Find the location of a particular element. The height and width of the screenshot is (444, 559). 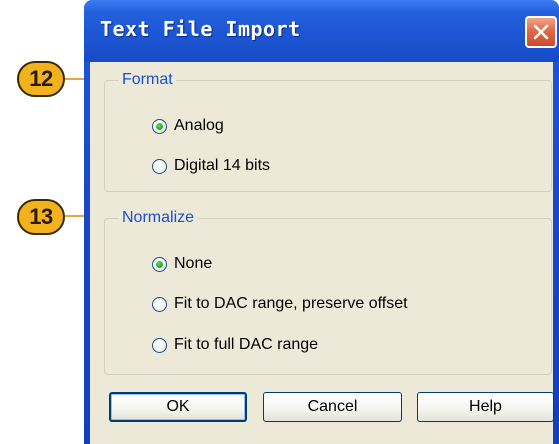

radio-none: None is located at coordinates (182, 264).